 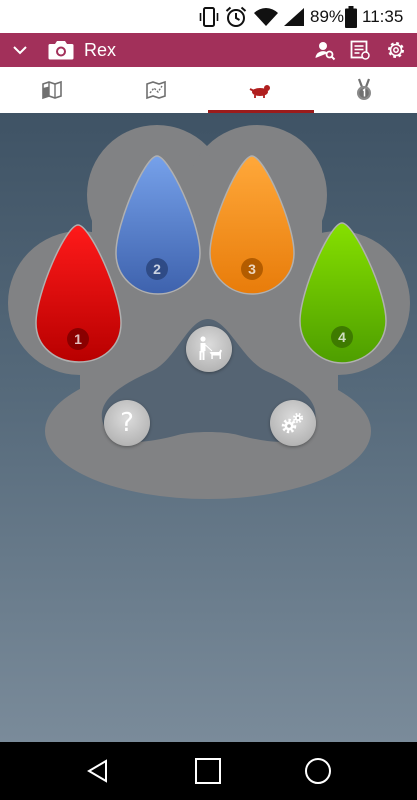 I want to click on settings-gears-icon, so click(x=292, y=423).